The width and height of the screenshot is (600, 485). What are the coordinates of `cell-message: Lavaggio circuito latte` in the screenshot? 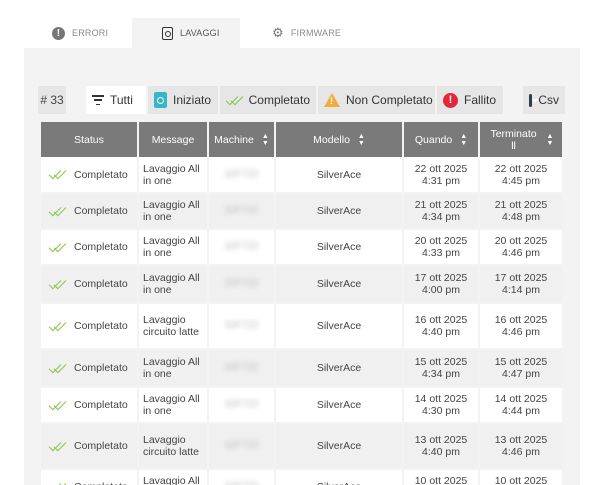 It's located at (173, 326).